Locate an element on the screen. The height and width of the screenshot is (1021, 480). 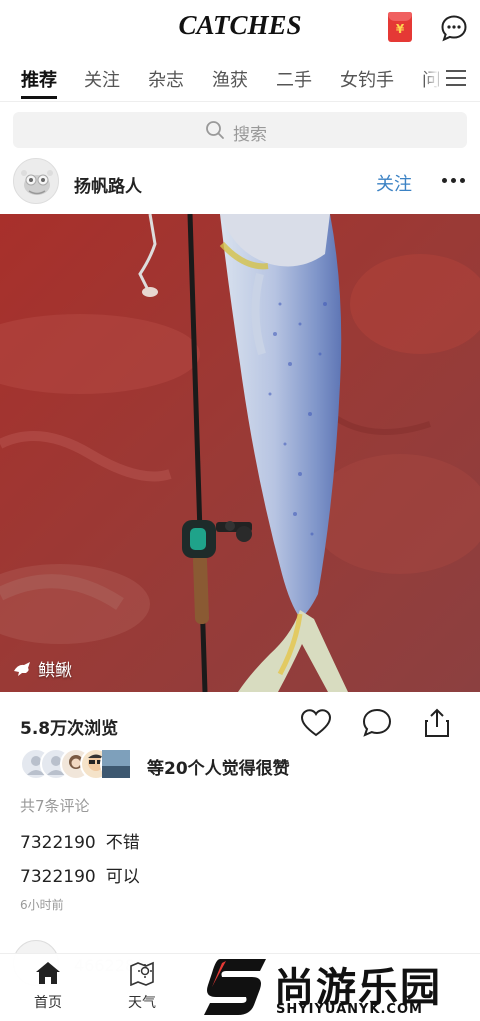
chat-icon is located at coordinates (454, 28).